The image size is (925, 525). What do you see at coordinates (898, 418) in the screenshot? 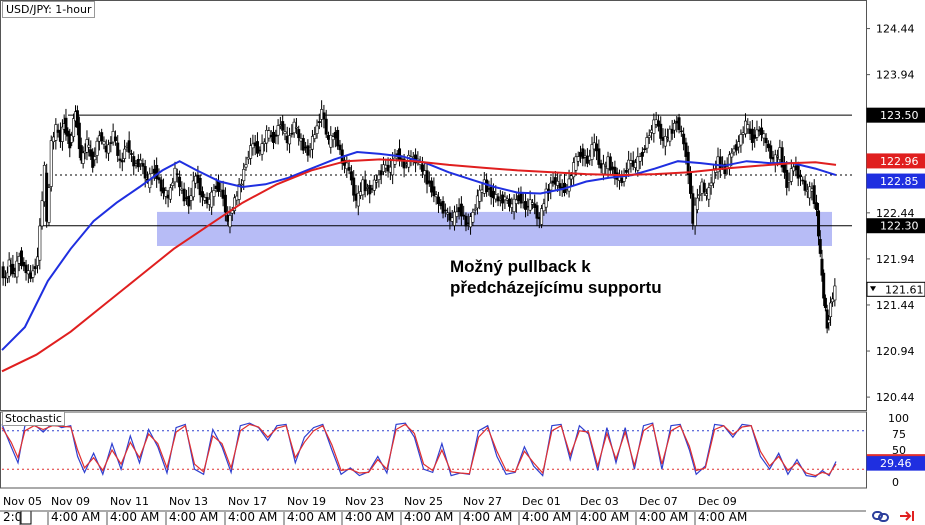
I see `stoch-y-tick-label: 100` at bounding box center [898, 418].